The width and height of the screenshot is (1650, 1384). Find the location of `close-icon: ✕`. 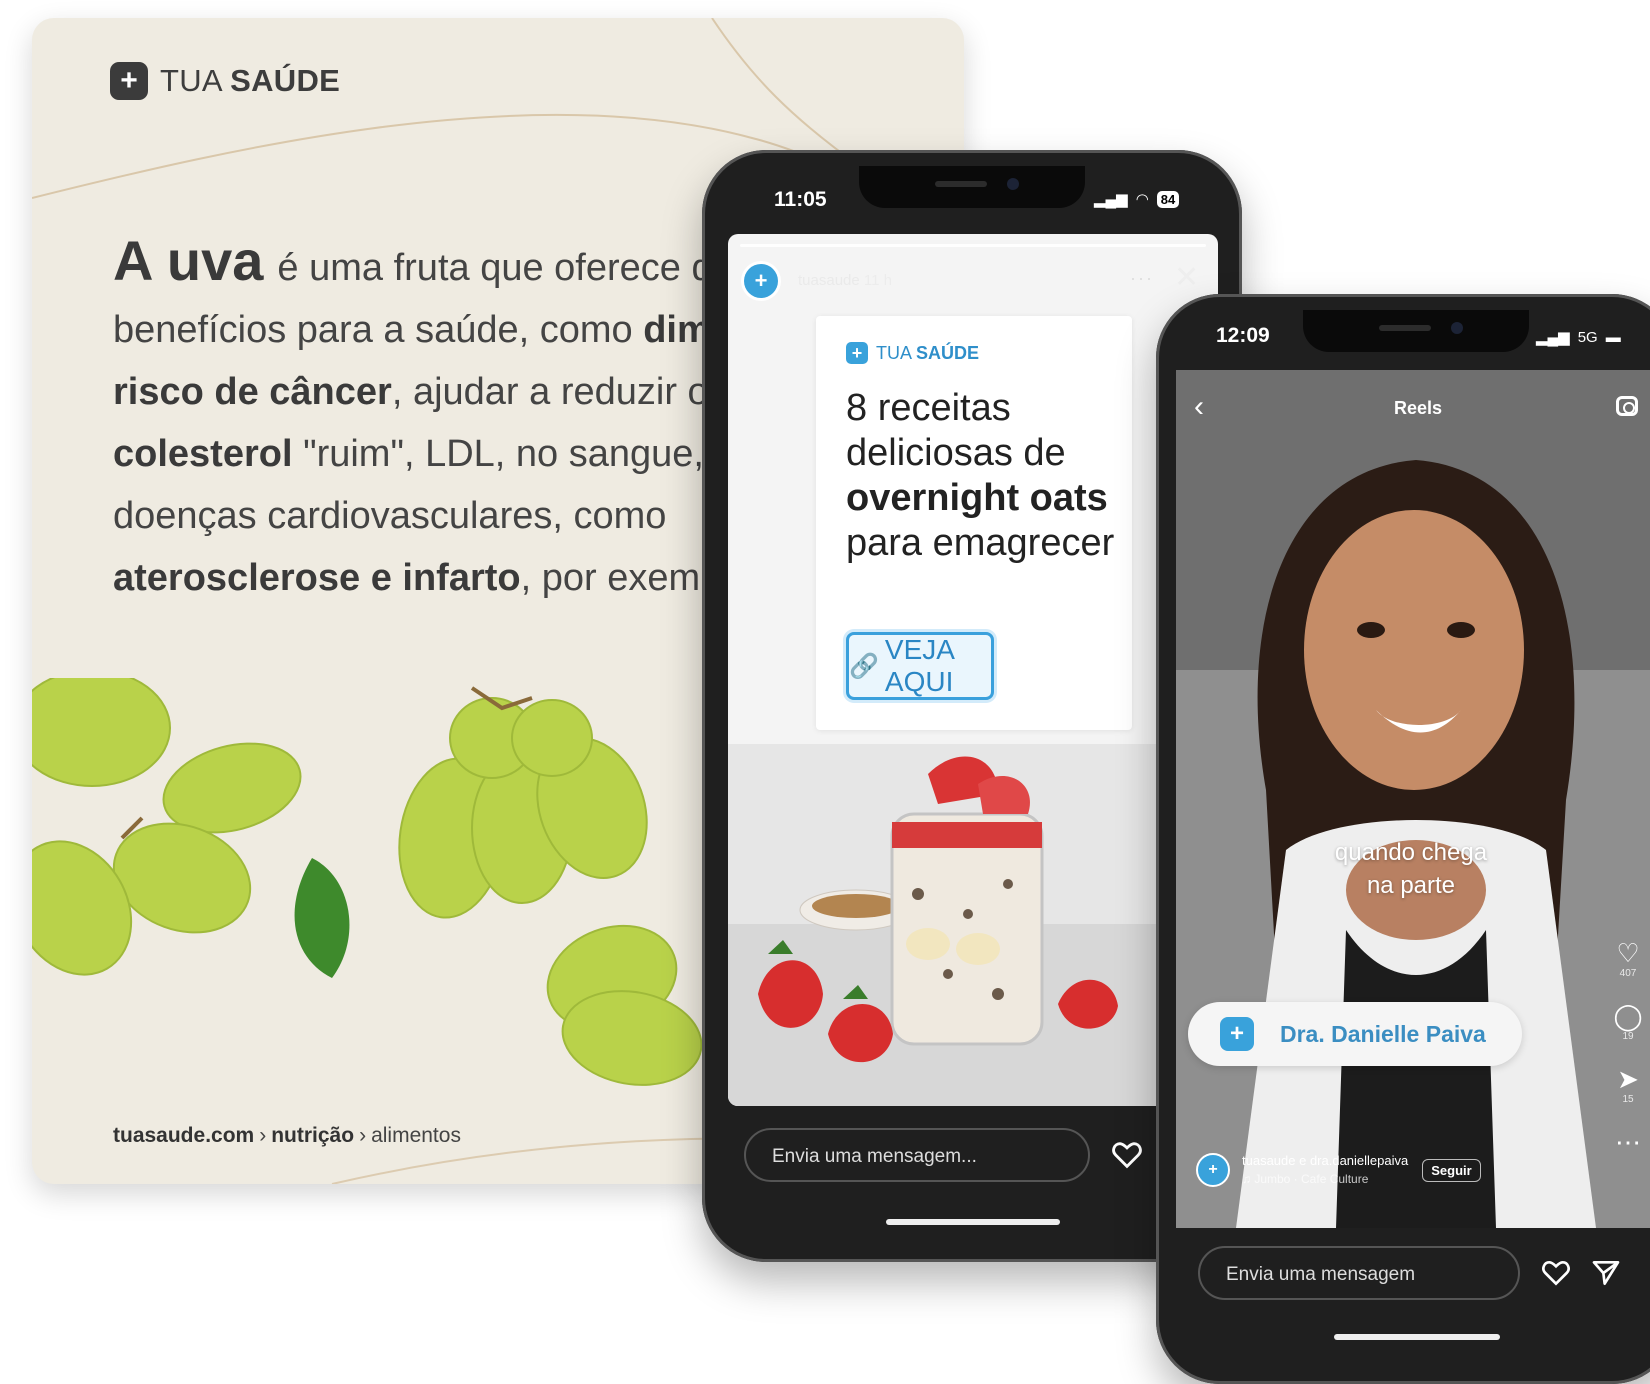

close-icon: ✕ is located at coordinates (1186, 277).